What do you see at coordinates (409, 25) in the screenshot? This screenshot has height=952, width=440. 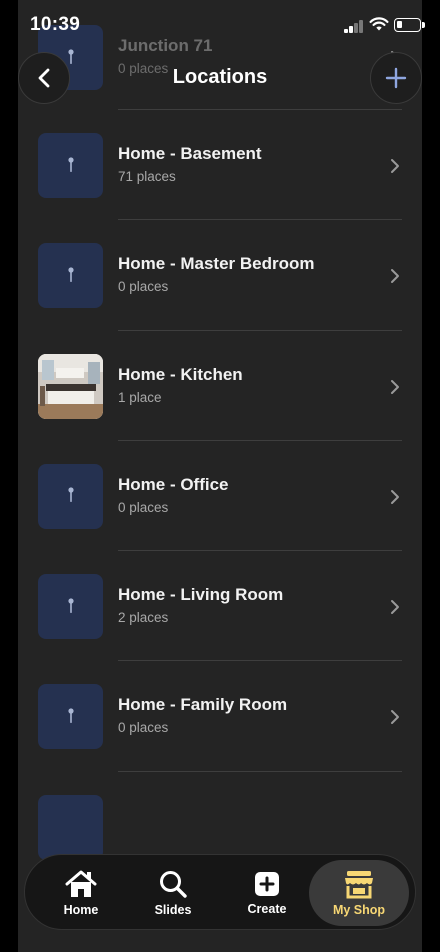 I see `battery-icon` at bounding box center [409, 25].